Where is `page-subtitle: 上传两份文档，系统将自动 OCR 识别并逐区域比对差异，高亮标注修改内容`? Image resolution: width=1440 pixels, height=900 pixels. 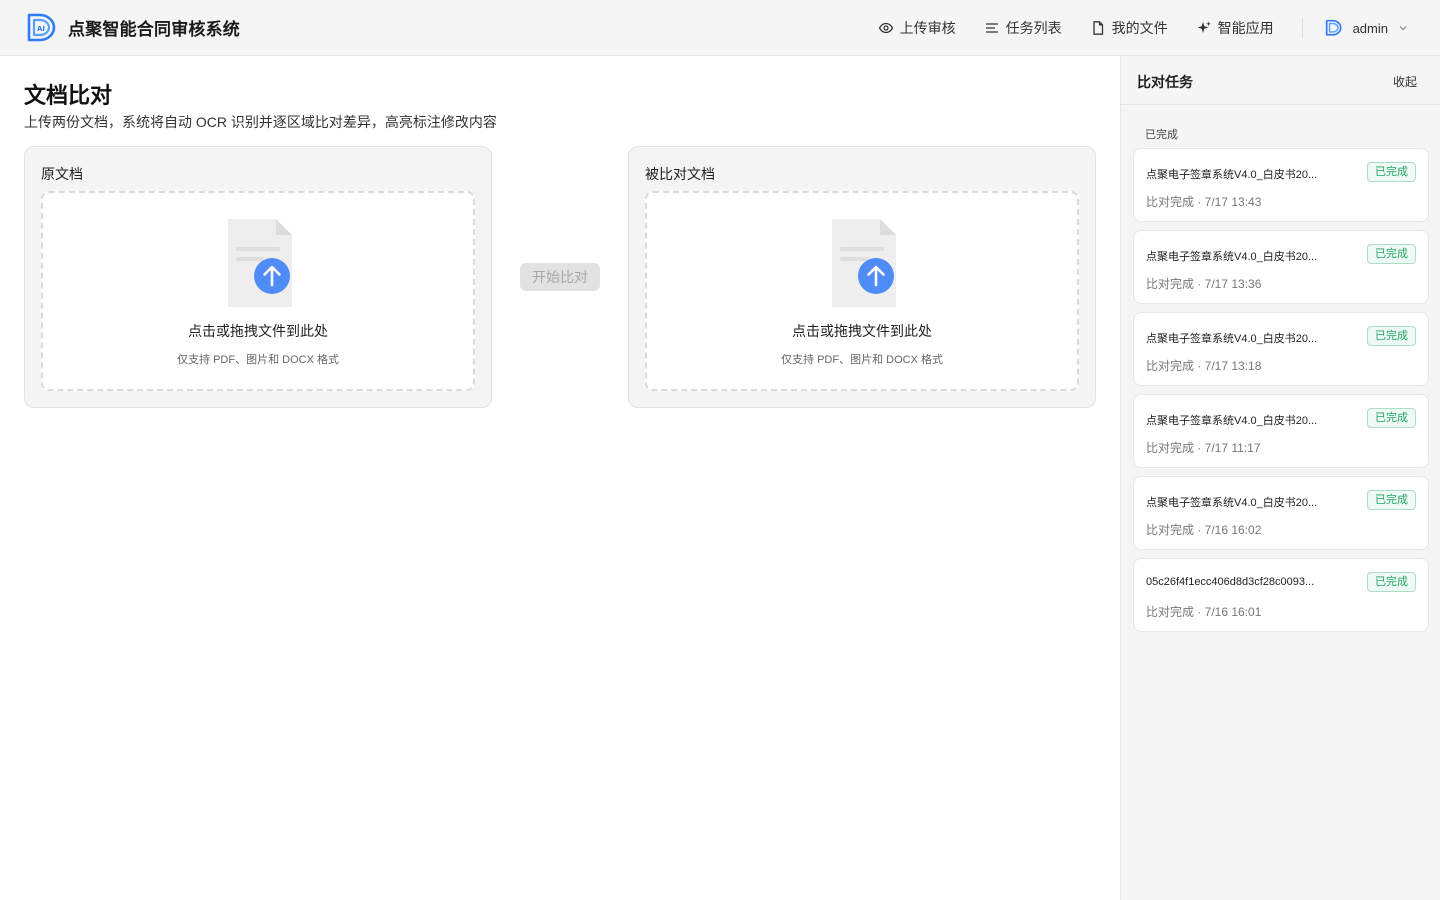
page-subtitle: 上传两份文档，系统将自动 OCR 识别并逐区域比对差异，高亮标注修改内容 is located at coordinates (260, 122).